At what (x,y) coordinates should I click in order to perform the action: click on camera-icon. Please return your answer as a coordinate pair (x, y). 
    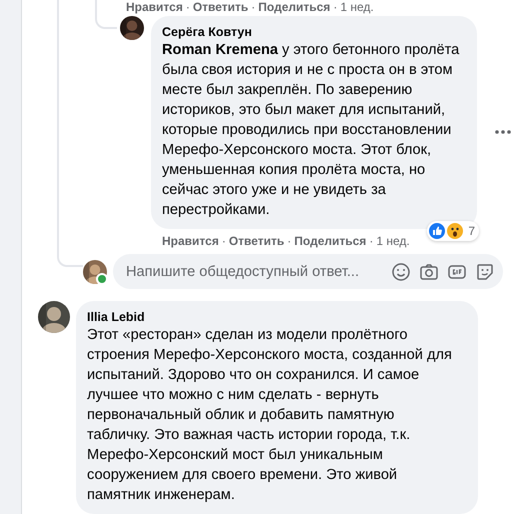
    Looking at the image, I should click on (429, 272).